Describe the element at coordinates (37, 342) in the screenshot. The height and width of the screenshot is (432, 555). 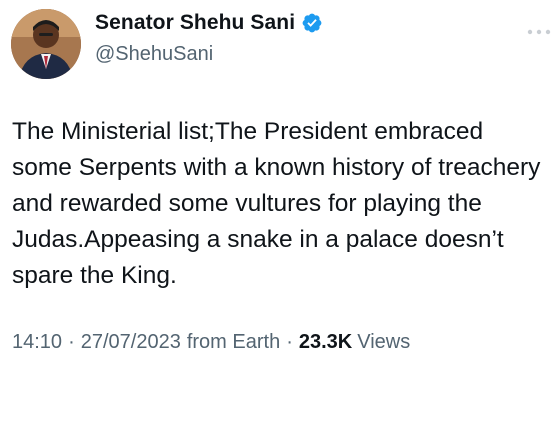
I see `tweet-time: 14:10` at that location.